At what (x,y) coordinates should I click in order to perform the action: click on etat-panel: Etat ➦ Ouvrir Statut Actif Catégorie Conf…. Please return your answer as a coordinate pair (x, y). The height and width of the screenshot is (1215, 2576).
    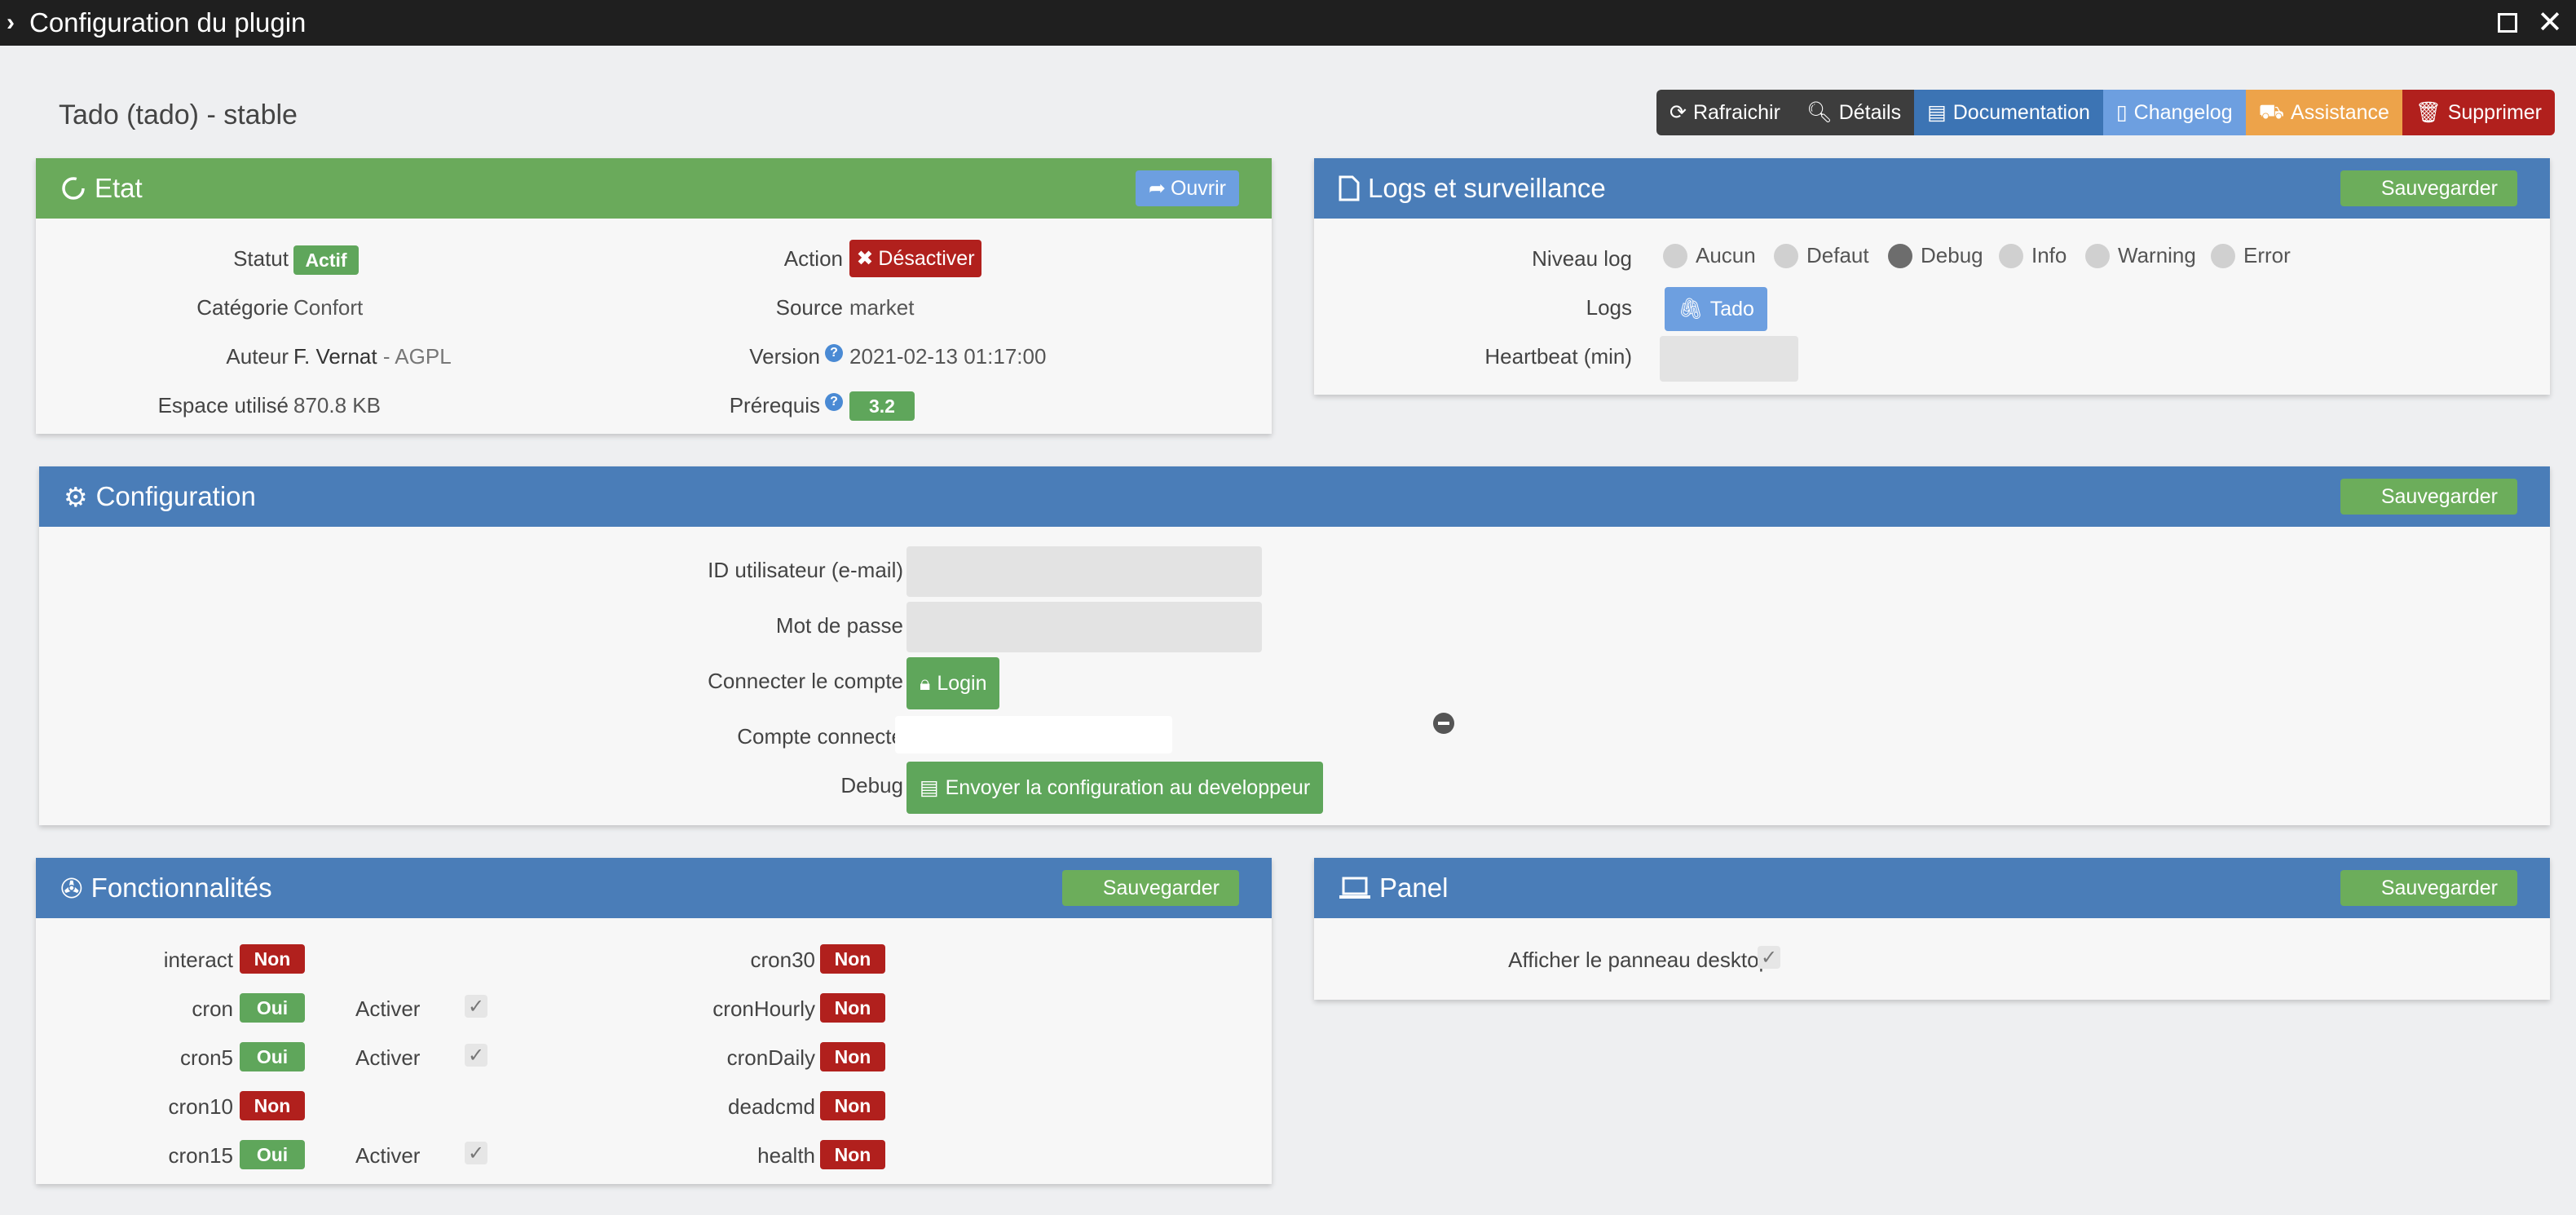
    Looking at the image, I should click on (654, 296).